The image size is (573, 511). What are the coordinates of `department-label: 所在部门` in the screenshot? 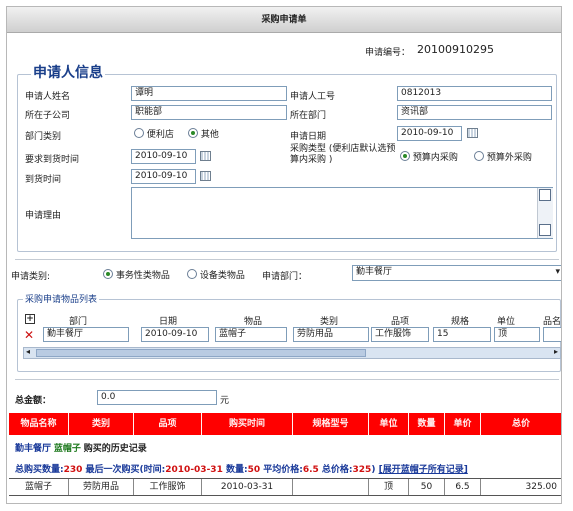 It's located at (308, 116).